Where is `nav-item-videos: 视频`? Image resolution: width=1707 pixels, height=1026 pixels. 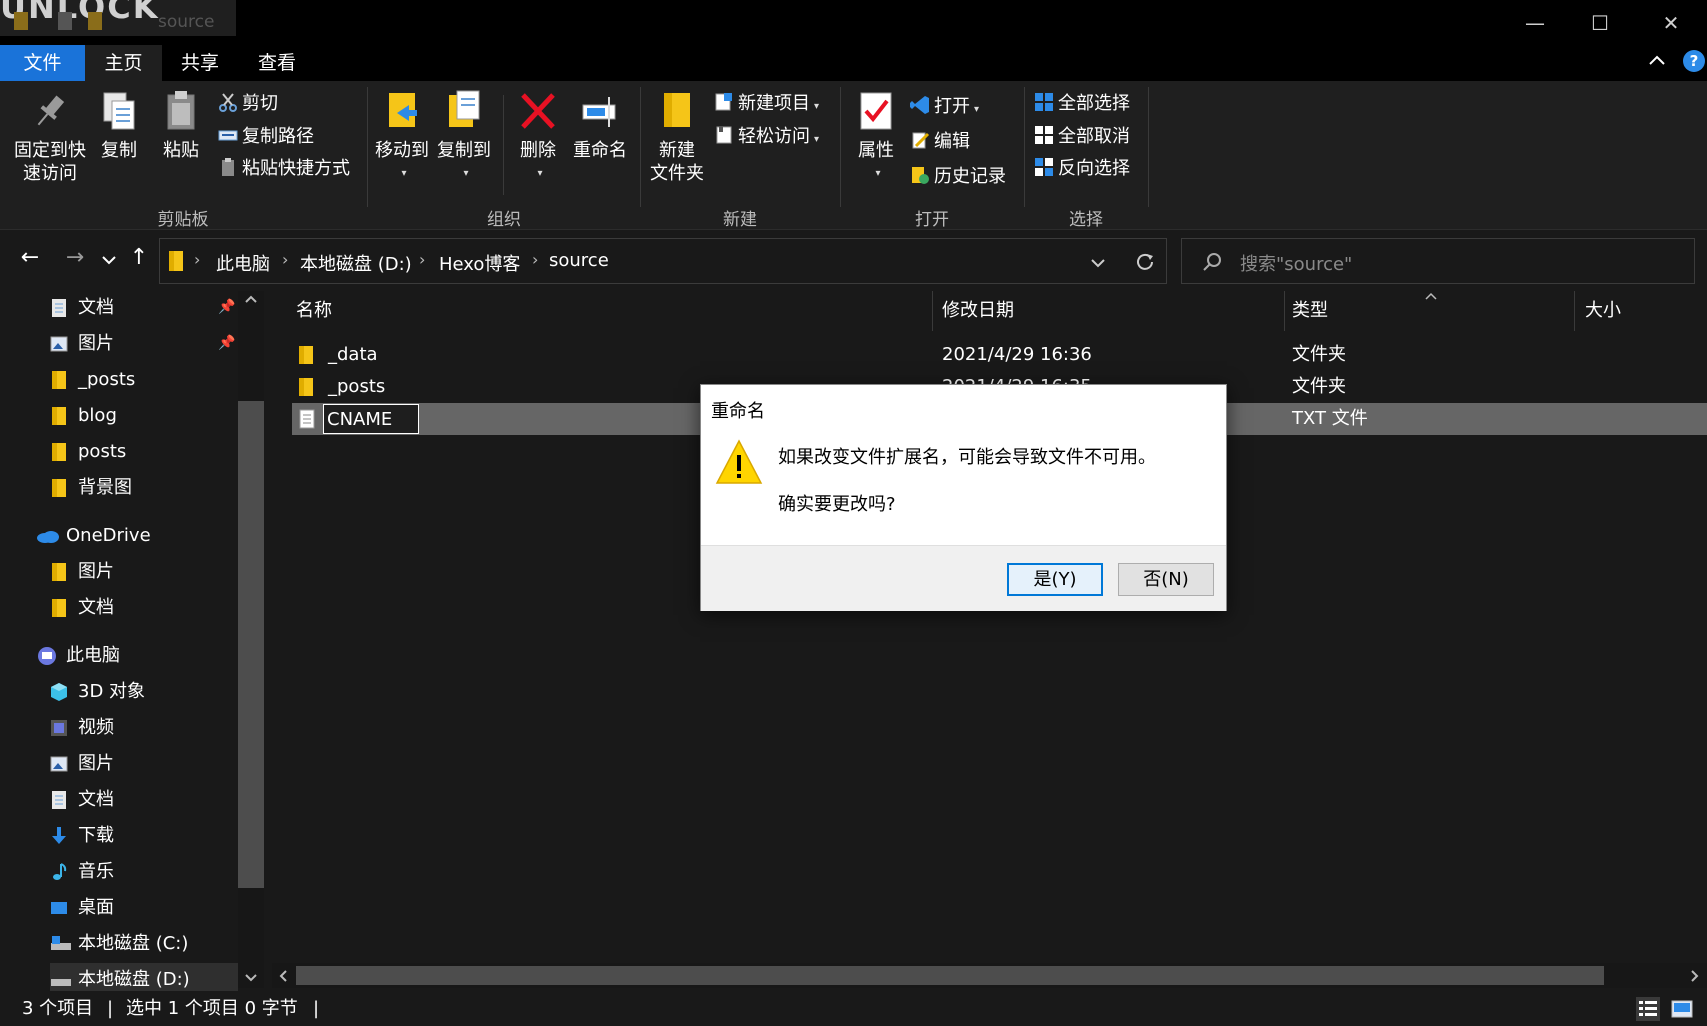 nav-item-videos: 视频 is located at coordinates (82, 727).